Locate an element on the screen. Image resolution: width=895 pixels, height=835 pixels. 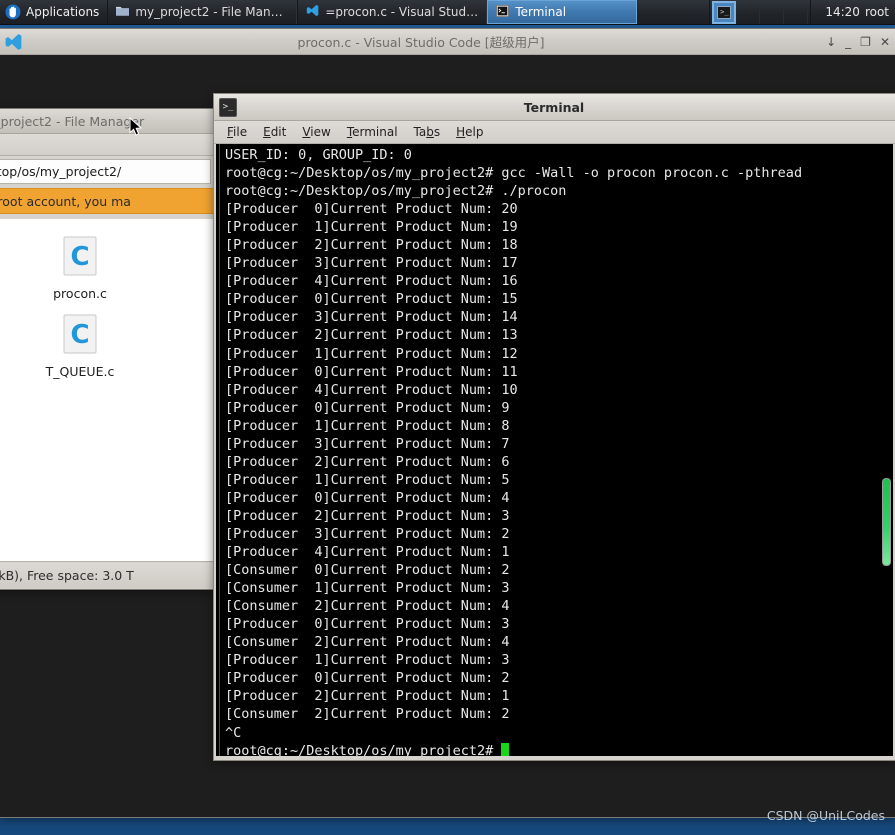
file-item-t-queue: T_QUEUE is located at coordinates (11, 346).